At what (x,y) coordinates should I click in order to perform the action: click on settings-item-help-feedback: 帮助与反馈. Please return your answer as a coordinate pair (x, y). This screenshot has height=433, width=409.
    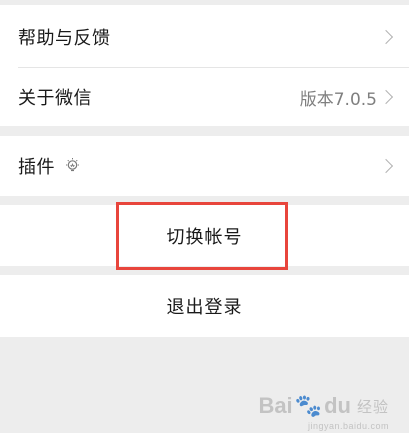
    Looking at the image, I should click on (204, 36).